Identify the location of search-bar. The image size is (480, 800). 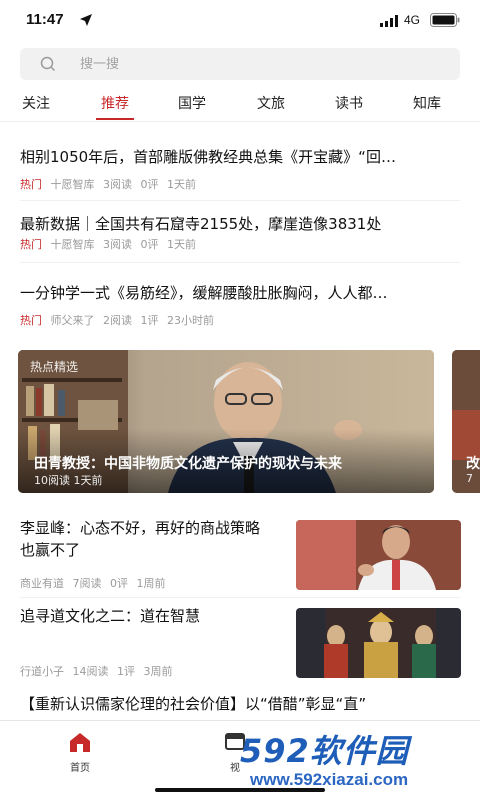
(240, 64).